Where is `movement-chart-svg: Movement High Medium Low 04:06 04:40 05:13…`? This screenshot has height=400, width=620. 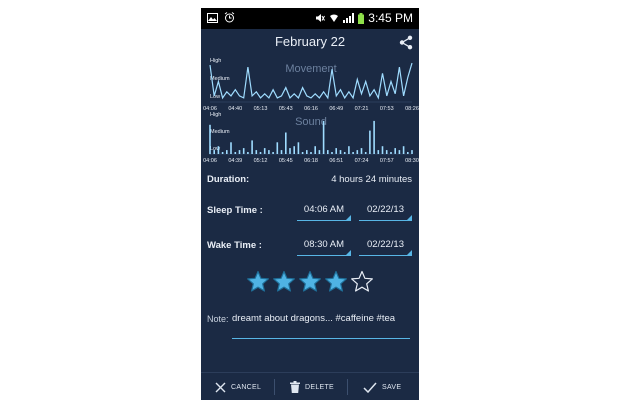 movement-chart-svg: Movement High Medium Low 04:06 04:40 05:13… is located at coordinates (311, 85).